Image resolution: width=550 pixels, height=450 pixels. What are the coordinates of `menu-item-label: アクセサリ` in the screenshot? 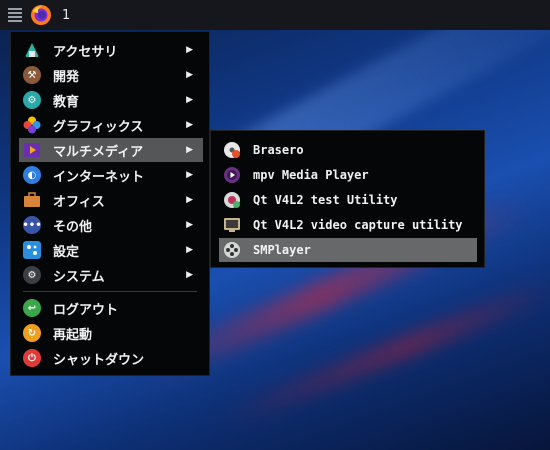 It's located at (85, 52).